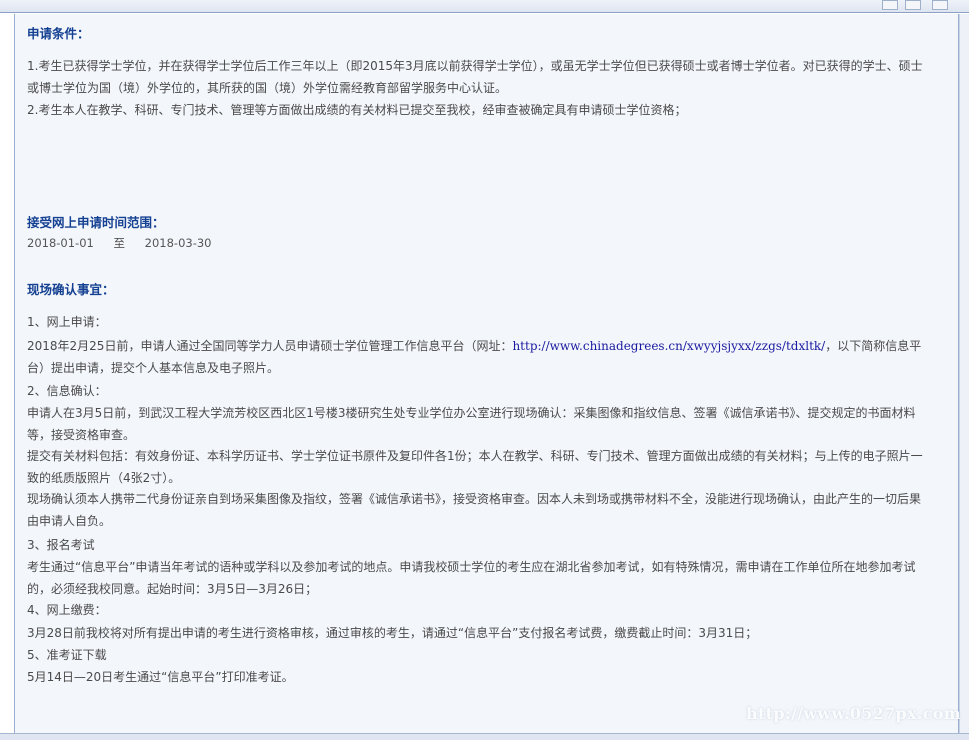  I want to click on step1-title: 1、网上申请：, so click(67, 322).